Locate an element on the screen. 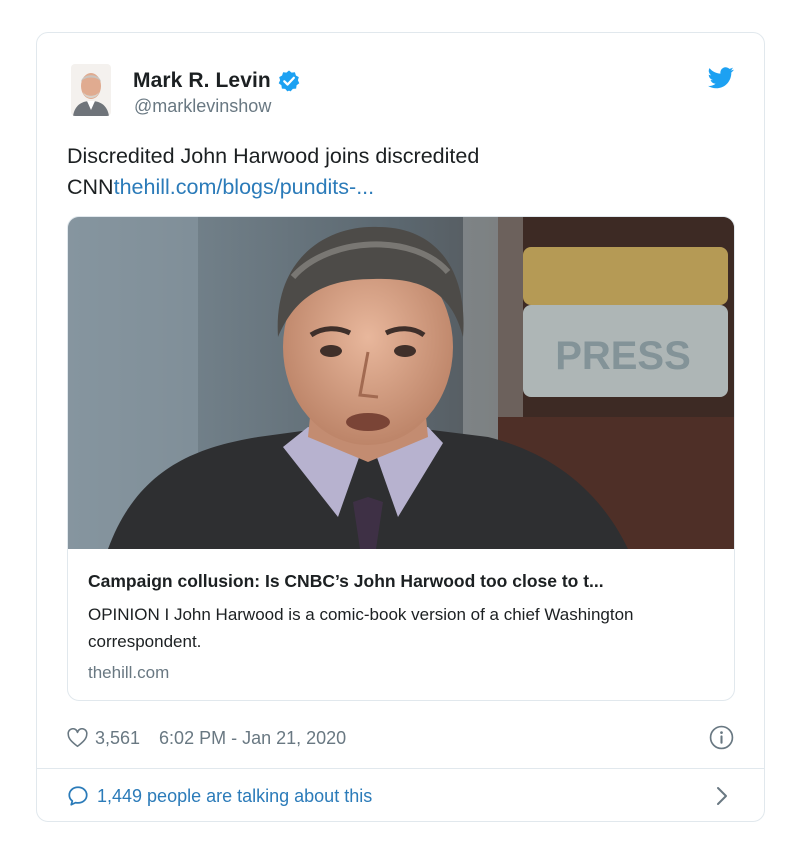  twitter-bird-icon is located at coordinates (721, 78).